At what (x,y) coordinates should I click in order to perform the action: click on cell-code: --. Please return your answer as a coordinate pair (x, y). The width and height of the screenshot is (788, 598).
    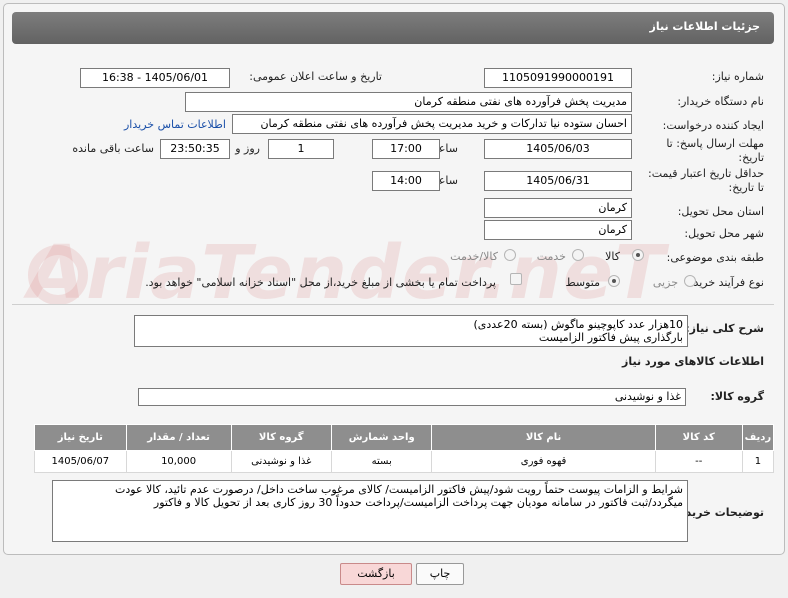
    Looking at the image, I should click on (698, 461).